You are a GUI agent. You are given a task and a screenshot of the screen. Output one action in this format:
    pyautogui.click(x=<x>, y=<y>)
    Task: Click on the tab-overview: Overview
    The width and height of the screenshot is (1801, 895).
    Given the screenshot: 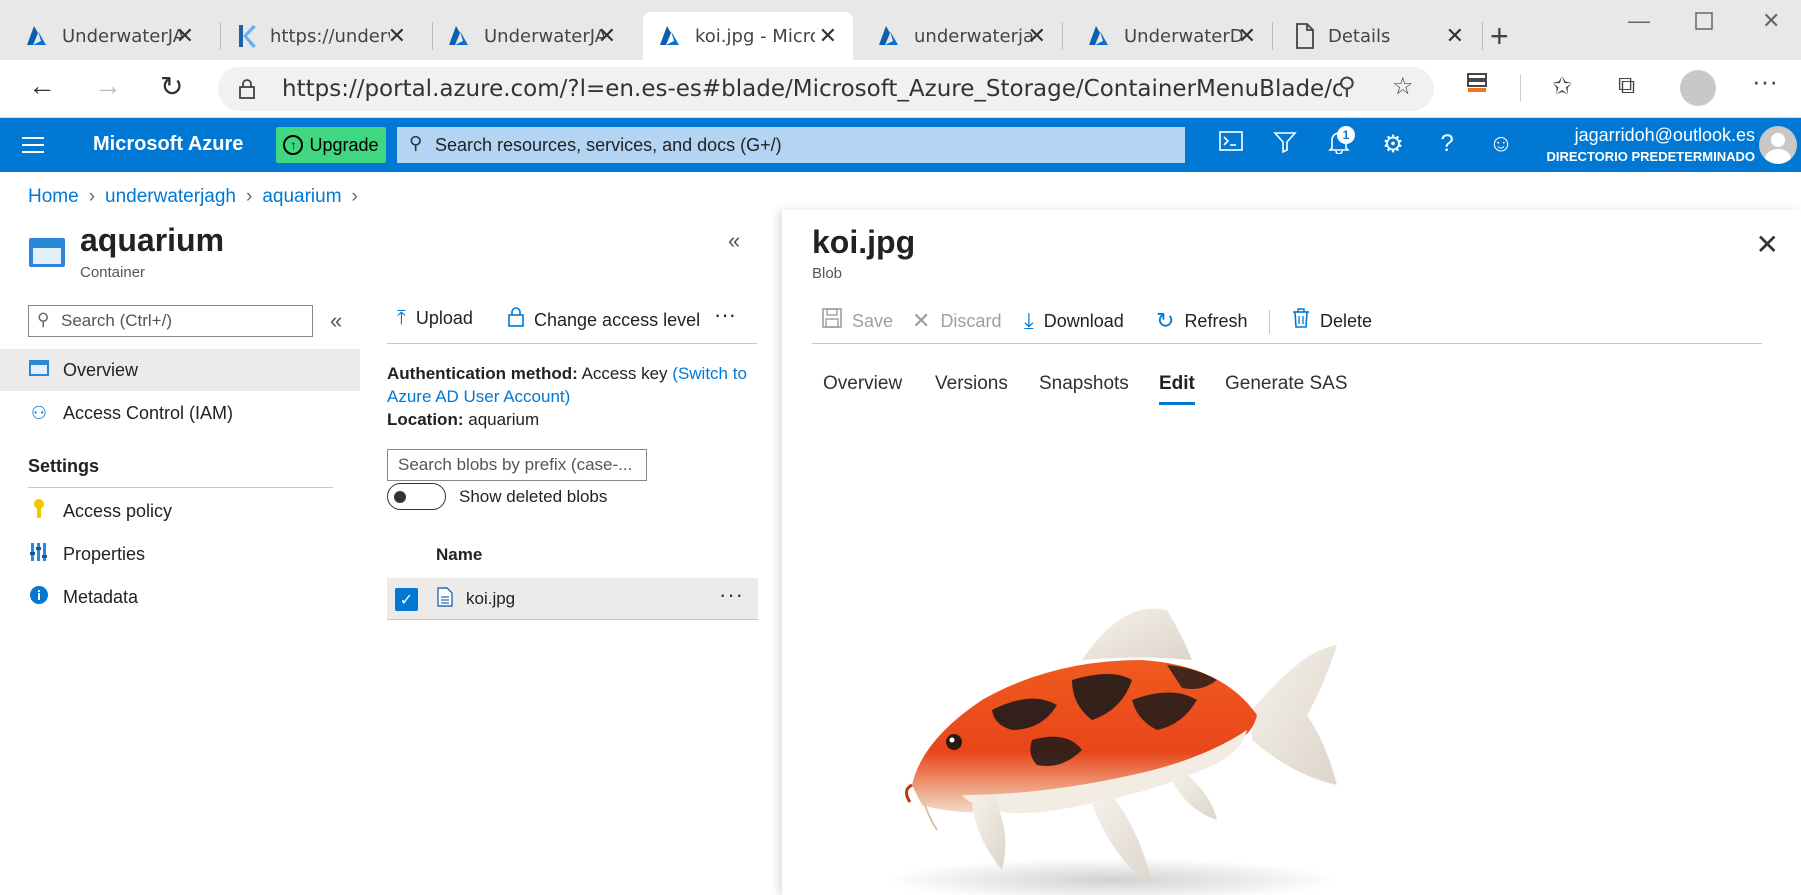 What is the action you would take?
    pyautogui.click(x=862, y=384)
    